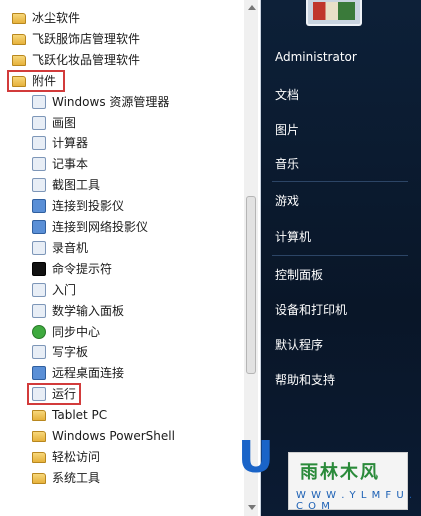 This screenshot has height=516, width=421. What do you see at coordinates (86, 60) in the screenshot?
I see `program-label: 飞跃化妆品管理软件` at bounding box center [86, 60].